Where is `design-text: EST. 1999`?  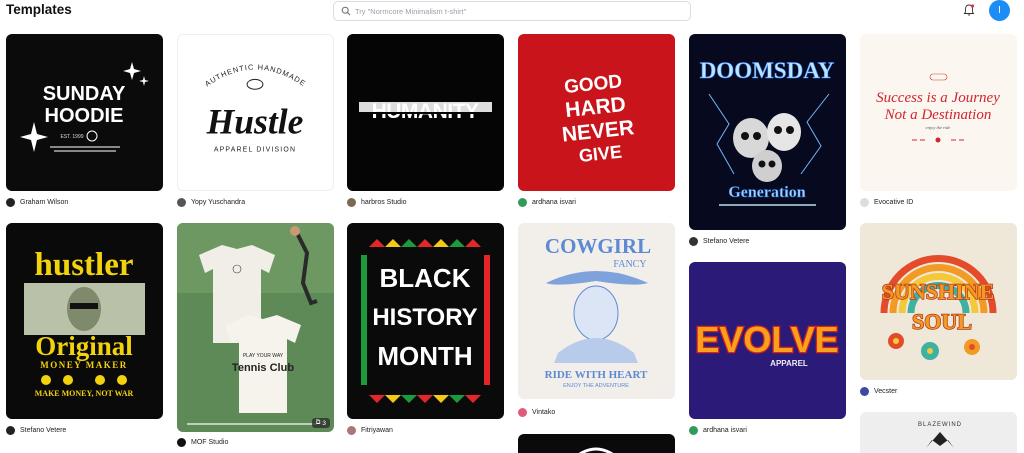 design-text: EST. 1999 is located at coordinates (71, 137).